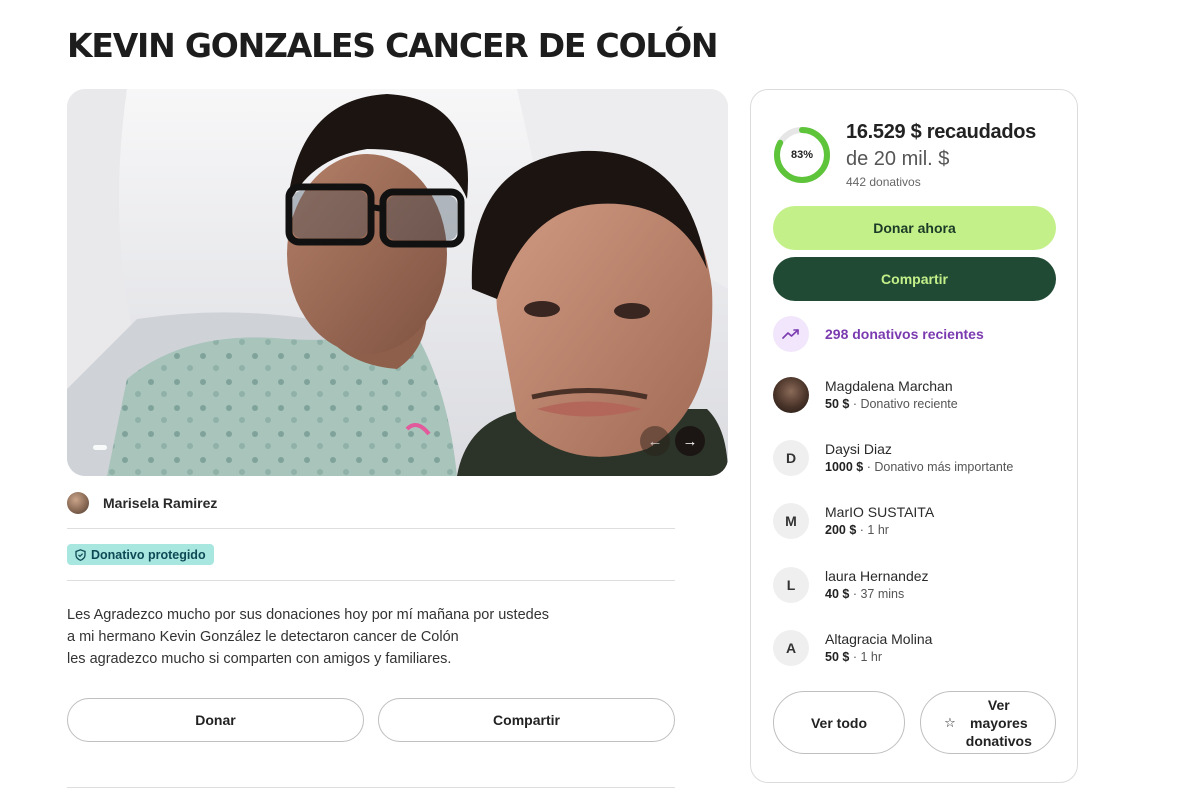 This screenshot has width=1200, height=800. I want to click on donor-meta: 1000 $ · Donativo más importante, so click(919, 467).